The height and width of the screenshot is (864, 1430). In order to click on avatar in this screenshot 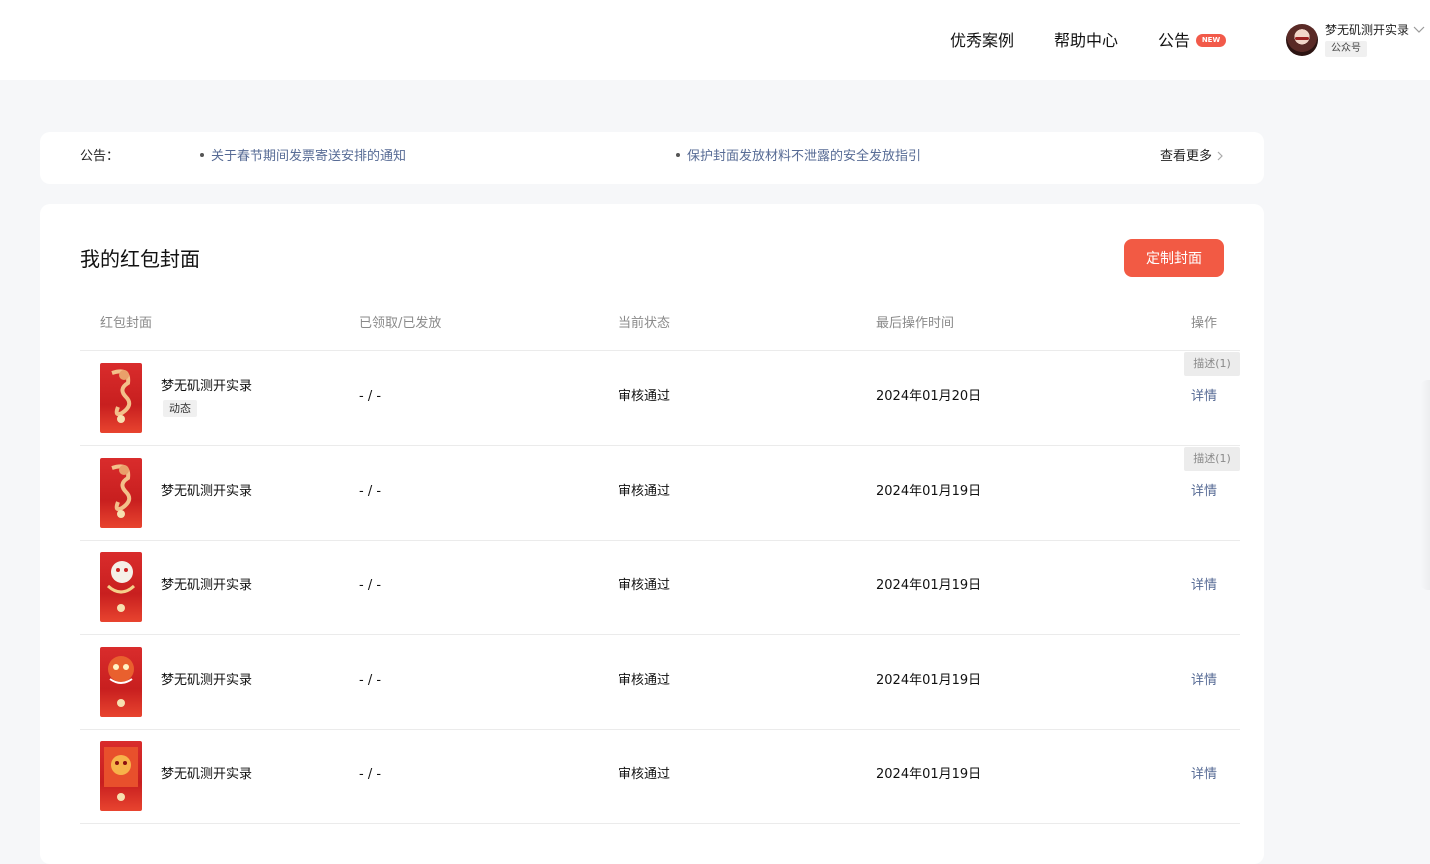, I will do `click(1302, 40)`.